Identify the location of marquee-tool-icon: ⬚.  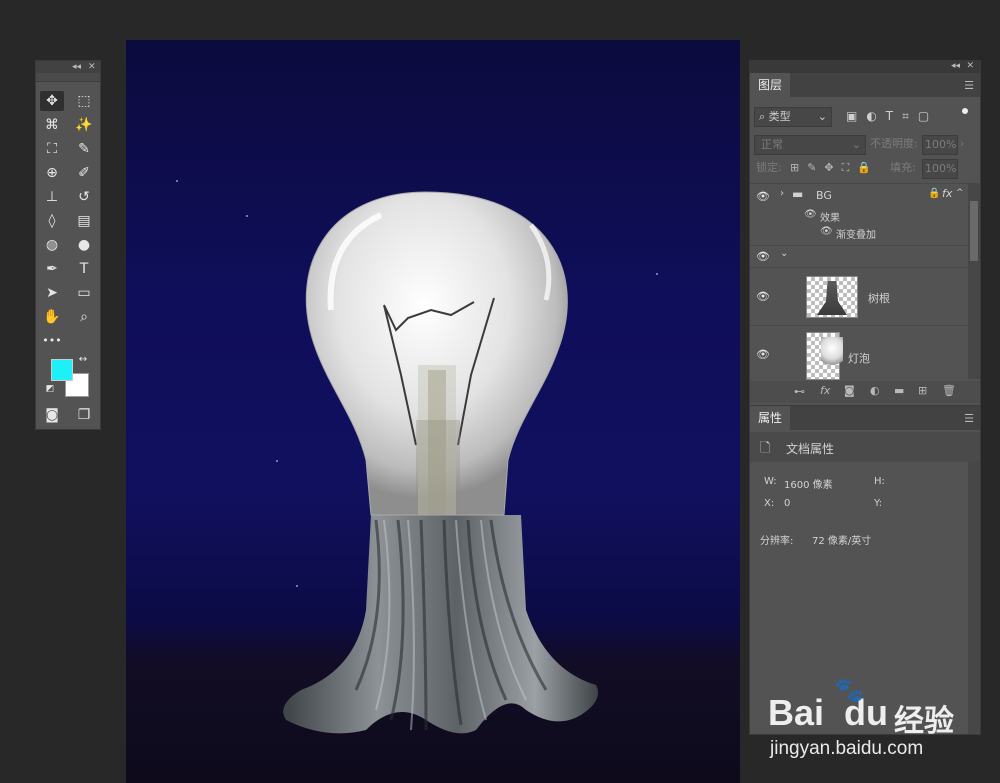
(84, 101).